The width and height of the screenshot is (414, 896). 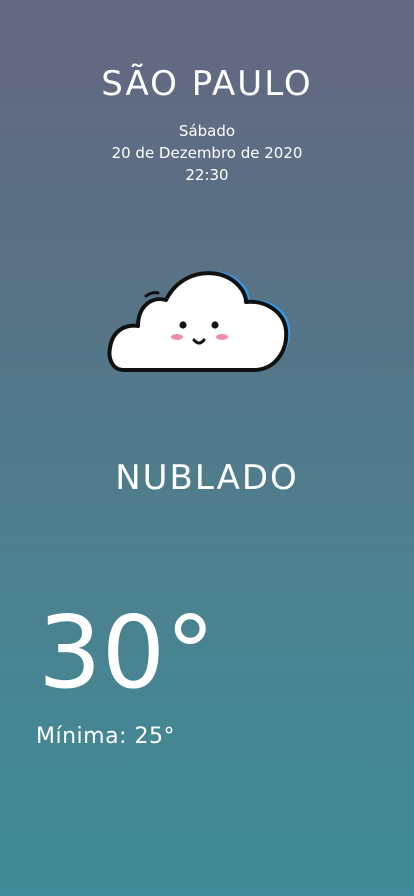 What do you see at coordinates (154, 736) in the screenshot?
I see `min-temperature-value: 25°` at bounding box center [154, 736].